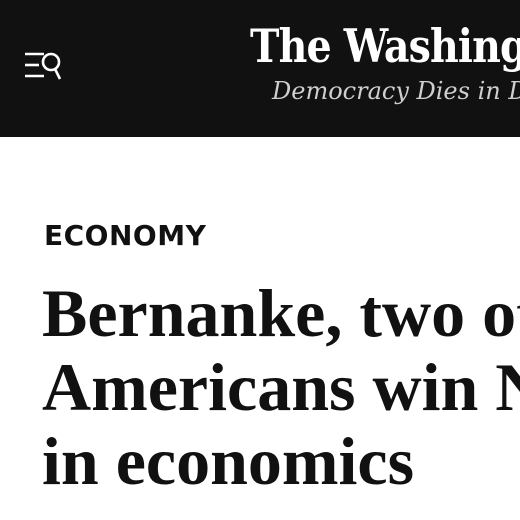 Image resolution: width=520 pixels, height=520 pixels. What do you see at coordinates (228, 461) in the screenshot?
I see `headline-line: in economics` at bounding box center [228, 461].